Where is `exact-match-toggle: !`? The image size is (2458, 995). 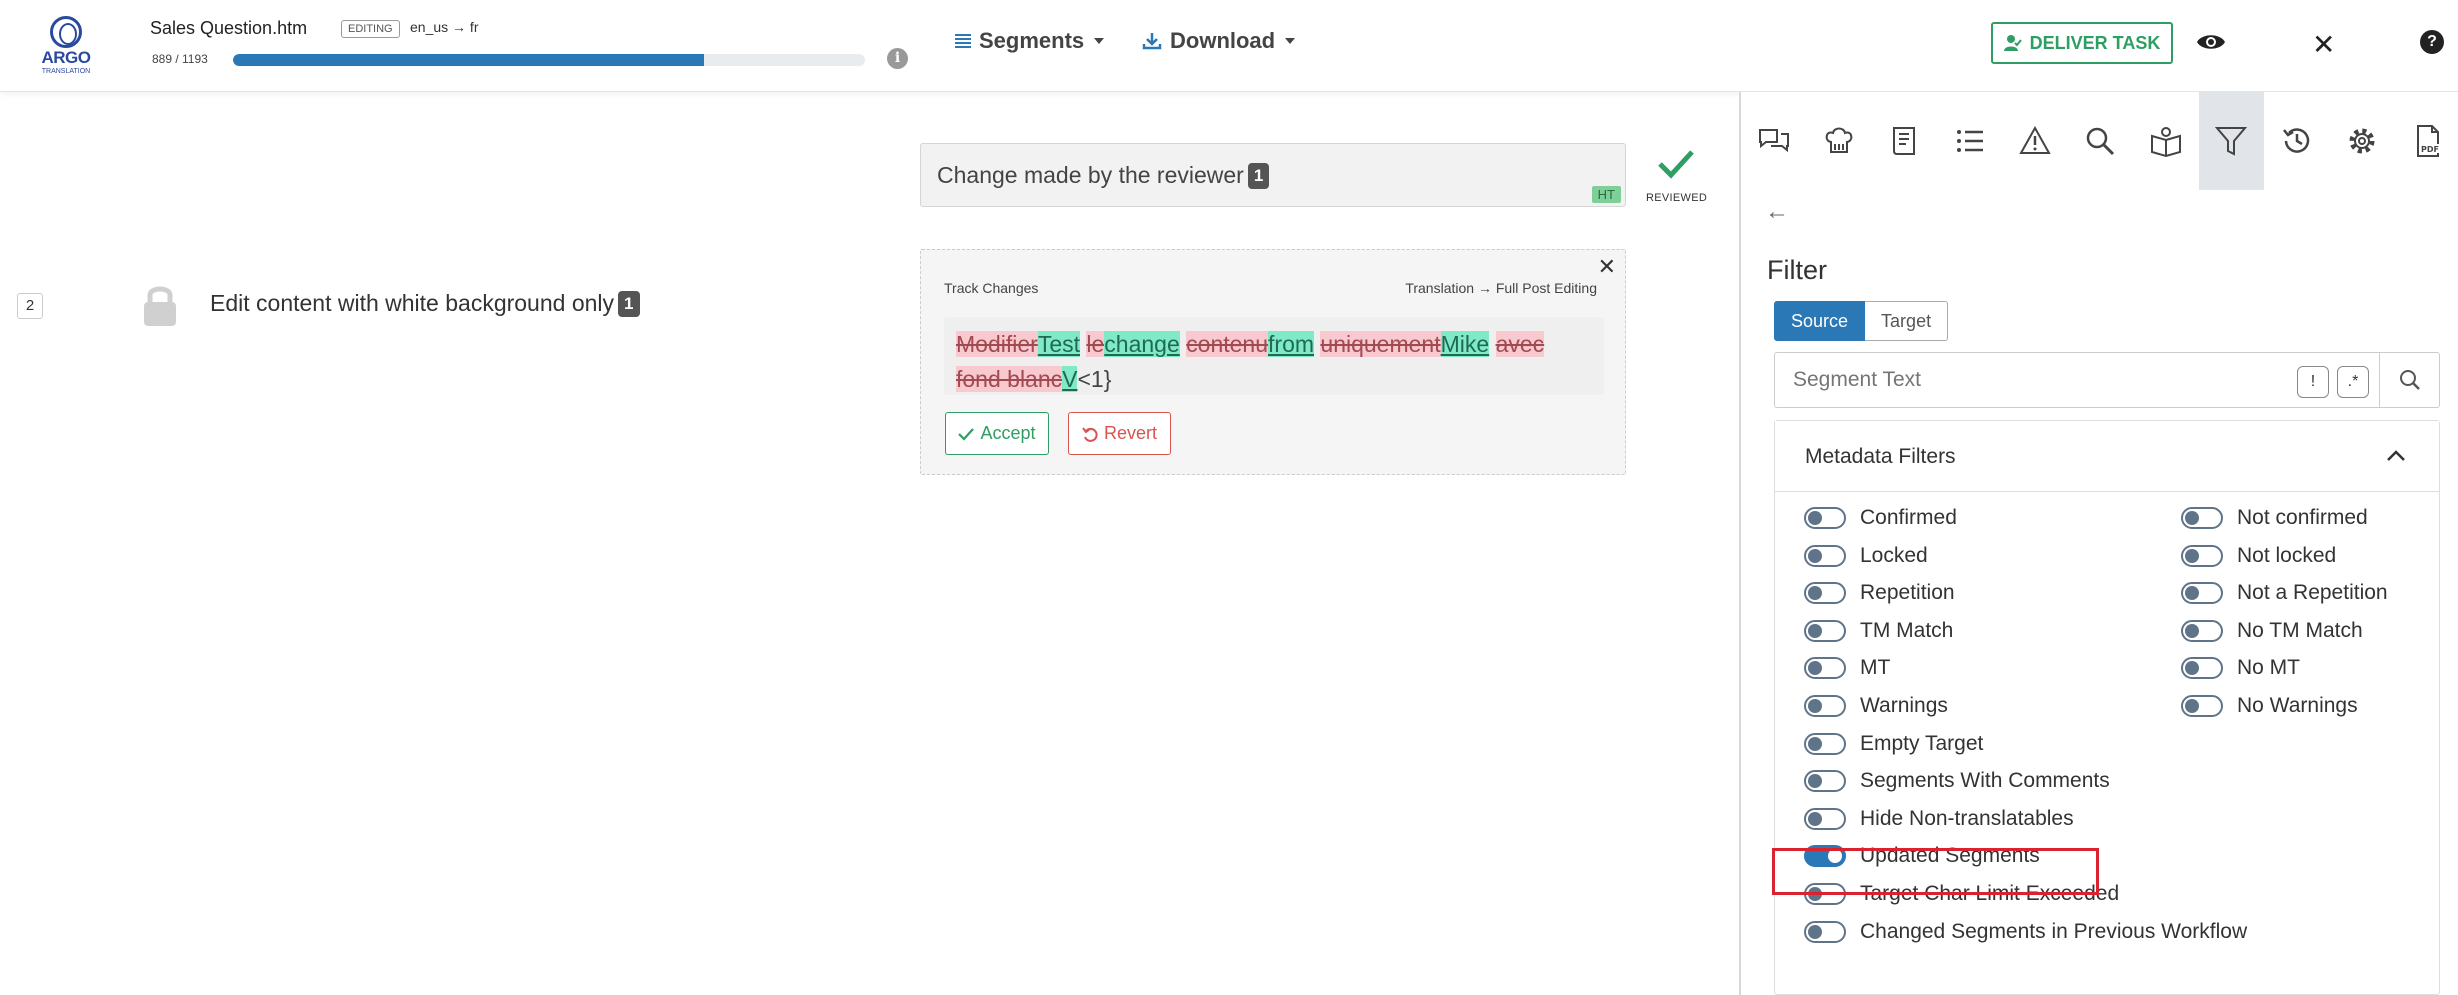 exact-match-toggle: ! is located at coordinates (2313, 382).